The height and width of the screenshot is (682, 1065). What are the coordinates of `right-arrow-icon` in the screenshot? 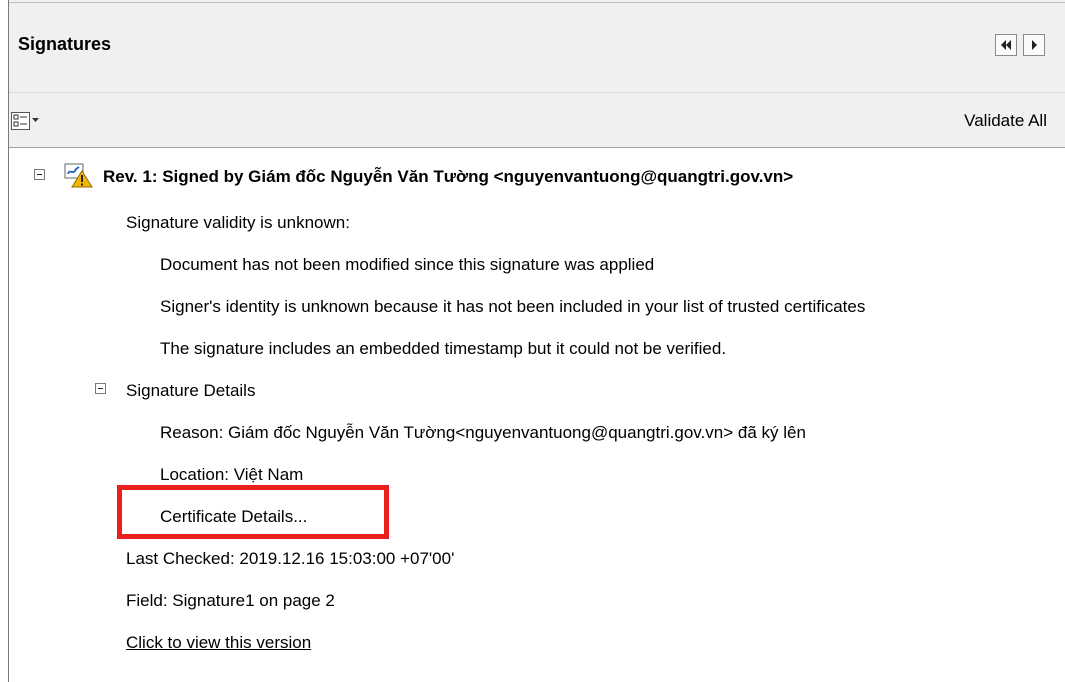 It's located at (1034, 45).